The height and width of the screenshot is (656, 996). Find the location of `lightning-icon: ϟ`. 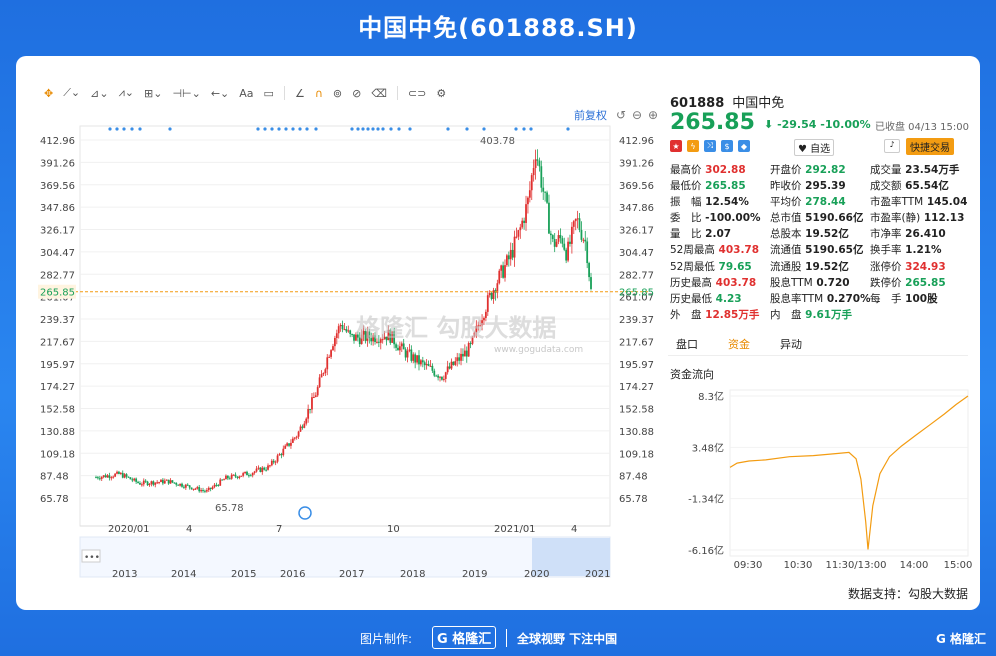

lightning-icon: ϟ is located at coordinates (693, 146).